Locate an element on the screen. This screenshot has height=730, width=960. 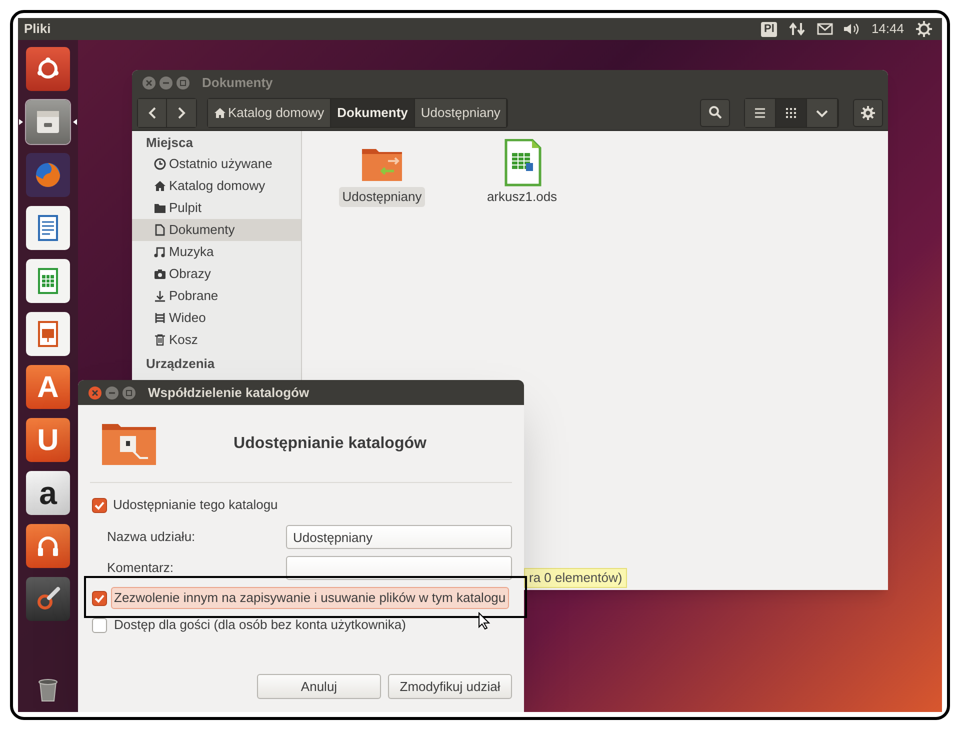
file-cabinet-icon is located at coordinates (48, 122).